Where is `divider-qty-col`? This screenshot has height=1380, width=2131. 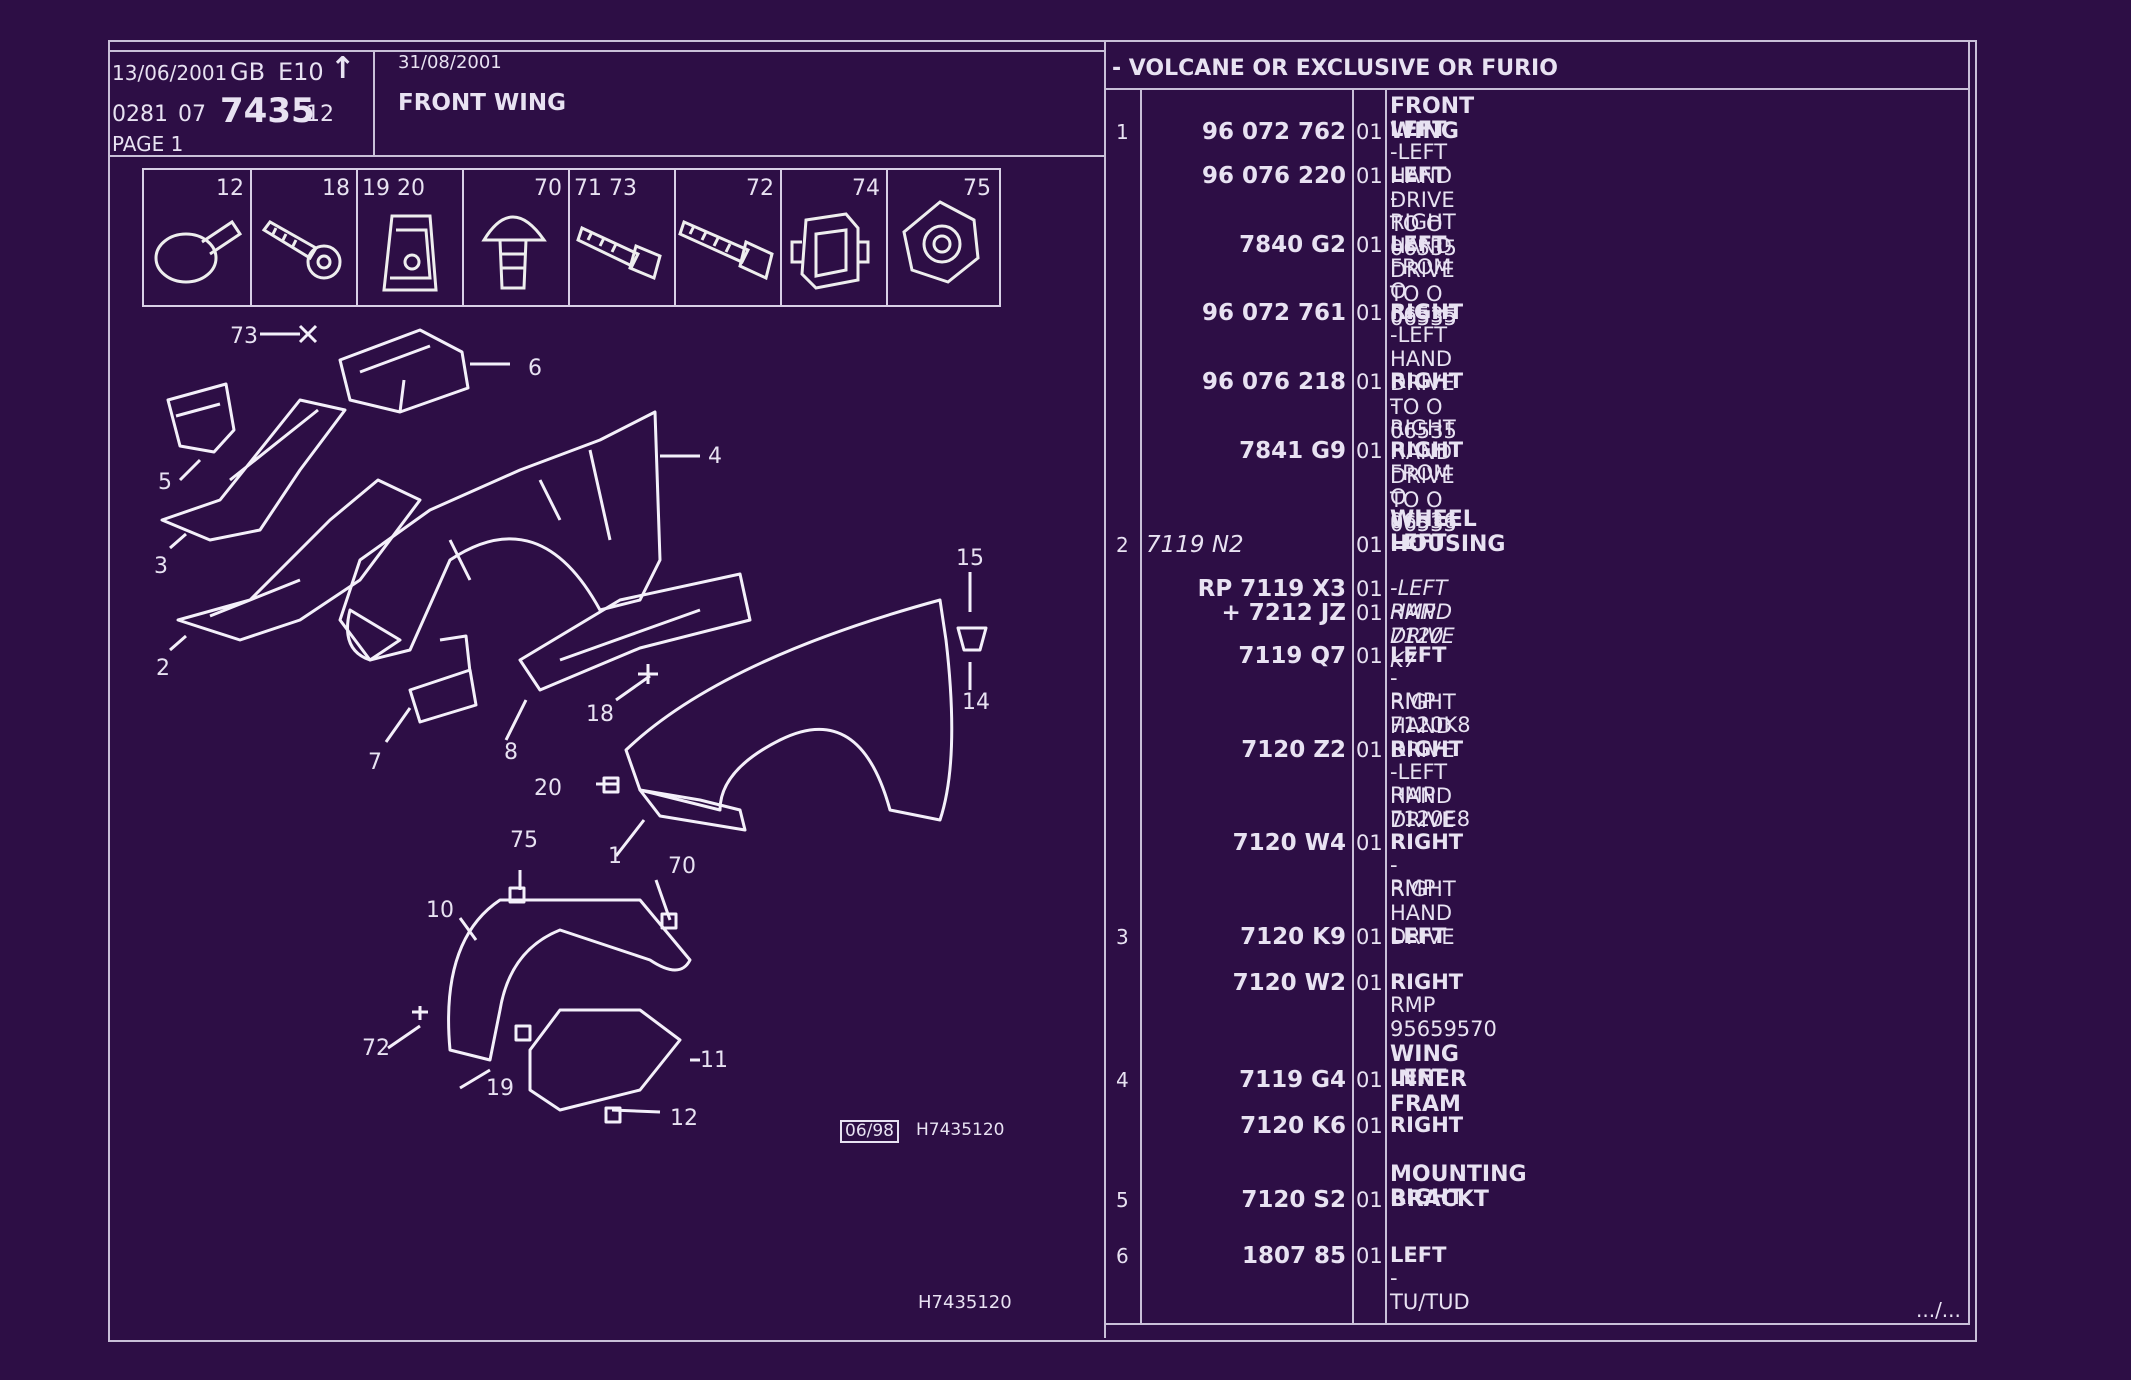 divider-qty-col is located at coordinates (1386, 707).